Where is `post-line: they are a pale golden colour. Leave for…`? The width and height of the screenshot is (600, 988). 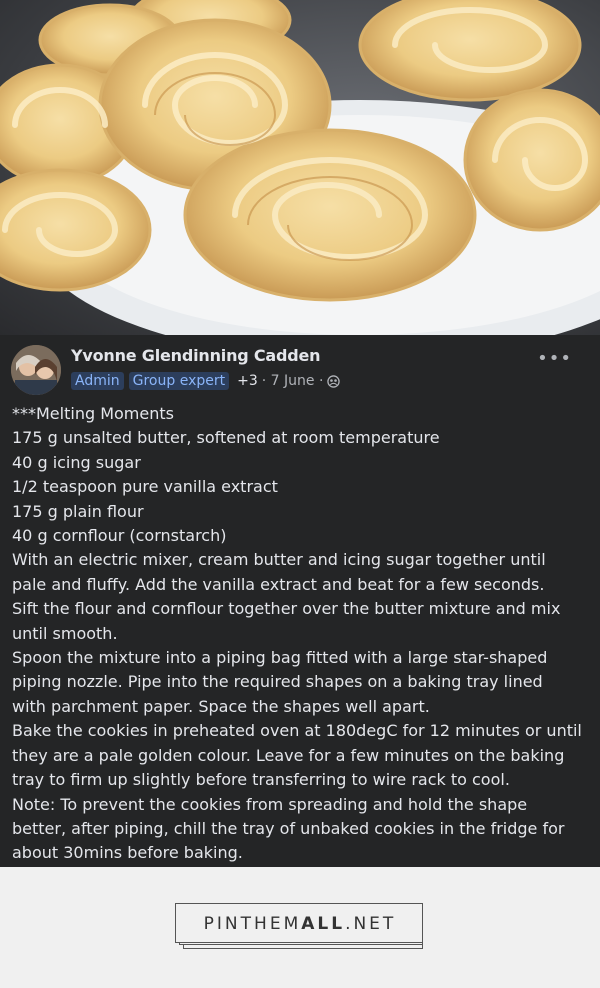
post-line: they are a pale golden colour. Leave for… is located at coordinates (288, 755).